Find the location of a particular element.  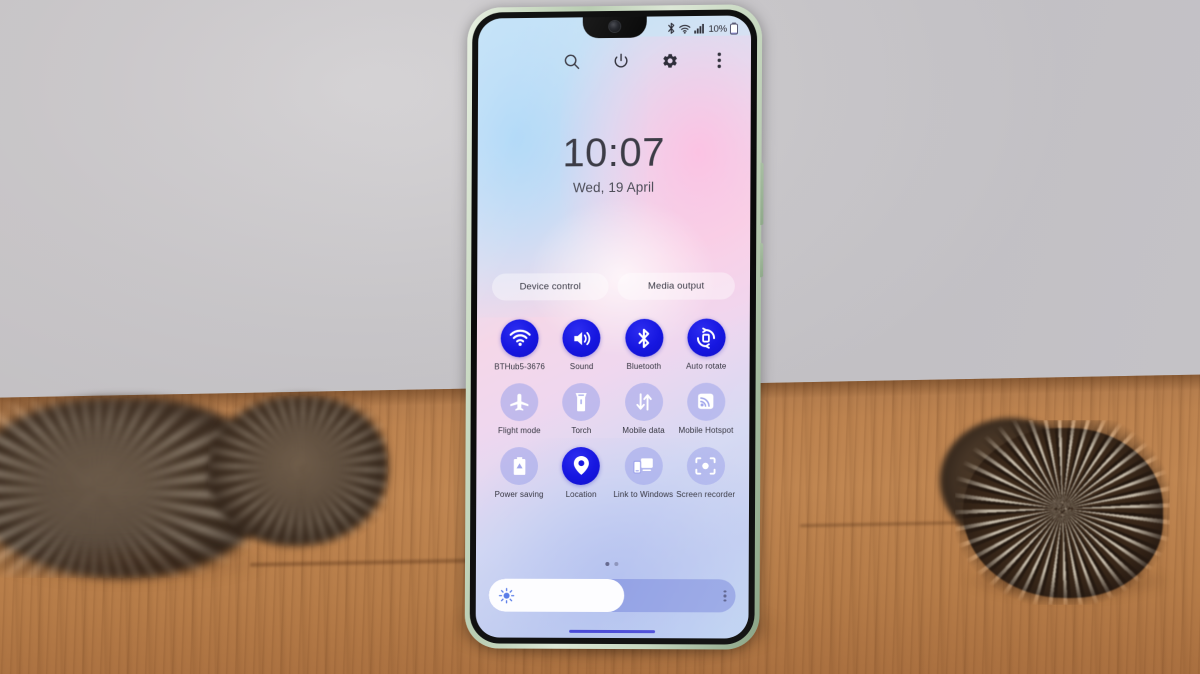

quick-panel-header is located at coordinates (614, 60).